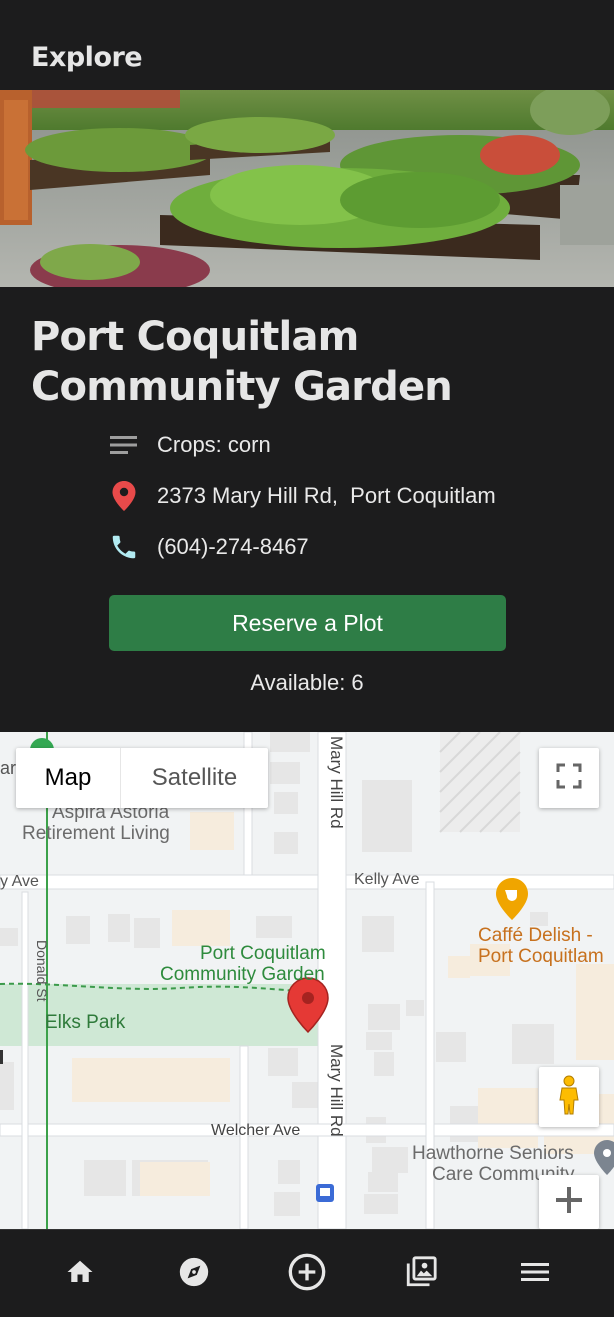  What do you see at coordinates (263, 953) in the screenshot?
I see `map-label-garden-line1: Port Coquitlam` at bounding box center [263, 953].